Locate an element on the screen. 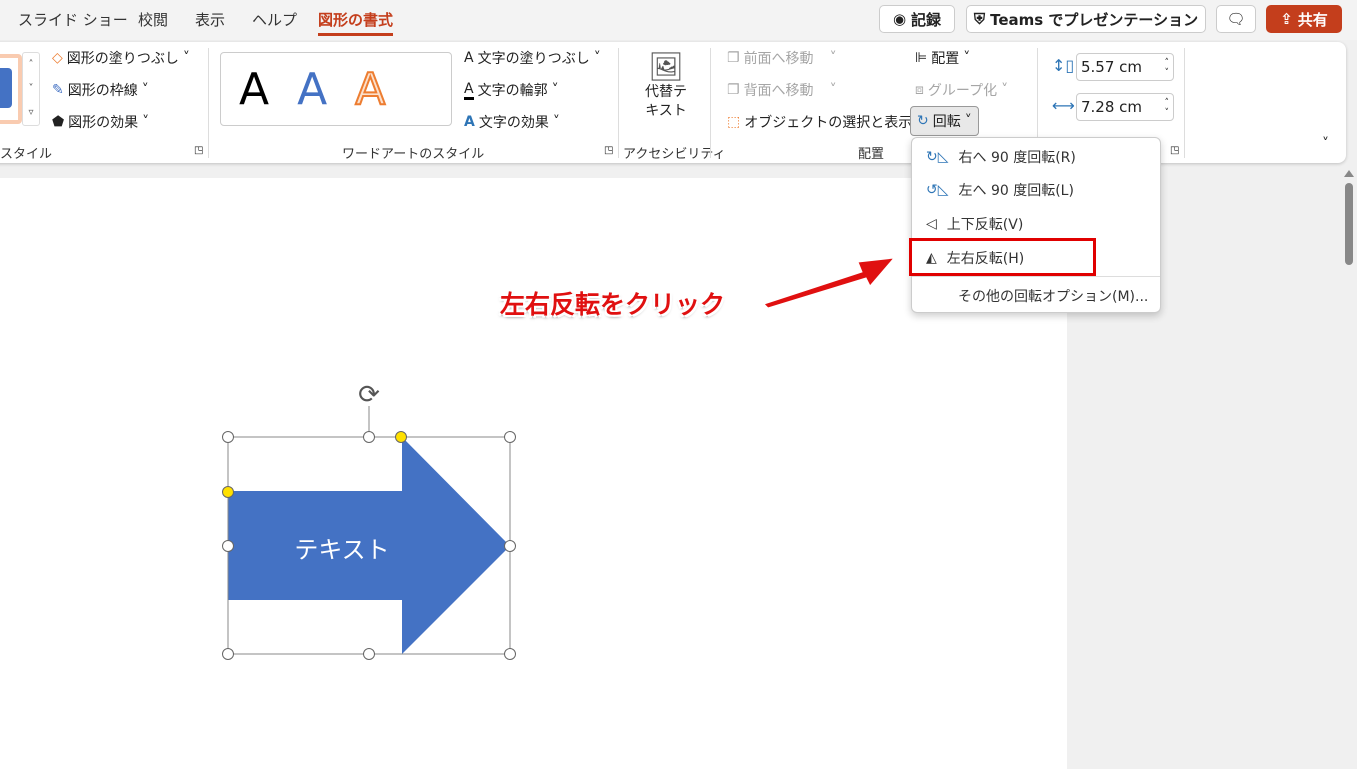 The height and width of the screenshot is (769, 1357). shape-fill-label: 図形の塗りつぶし is located at coordinates (122, 59).